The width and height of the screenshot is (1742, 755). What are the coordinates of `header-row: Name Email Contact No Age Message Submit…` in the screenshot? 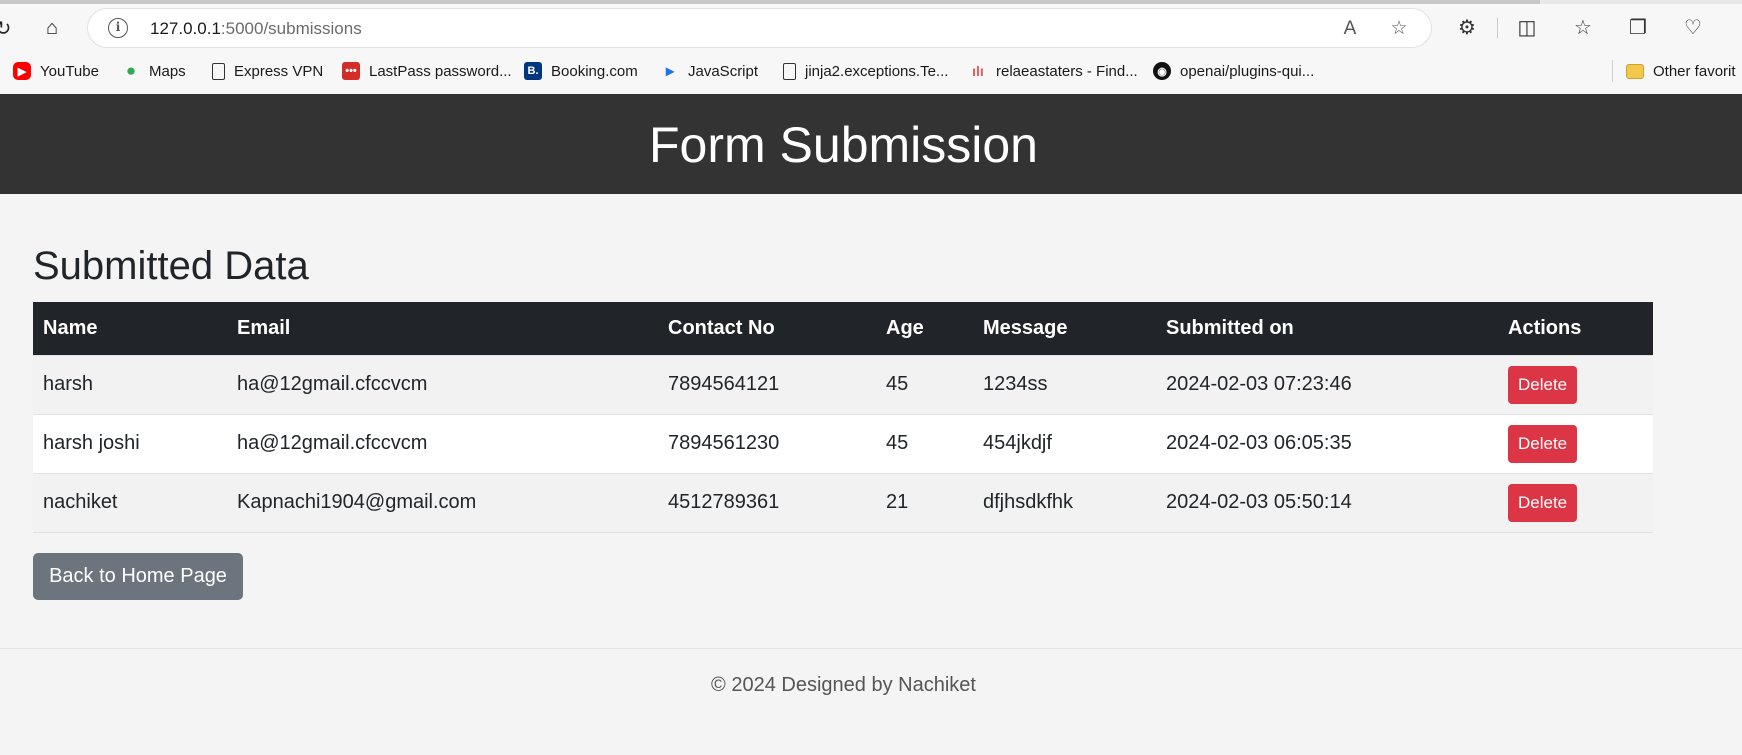 It's located at (843, 328).